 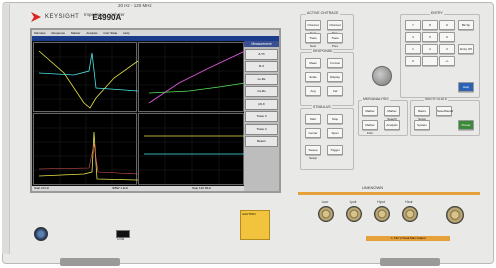 What do you see at coordinates (389, 193) in the screenshot?
I see `unknown-top-bar` at bounding box center [389, 193].